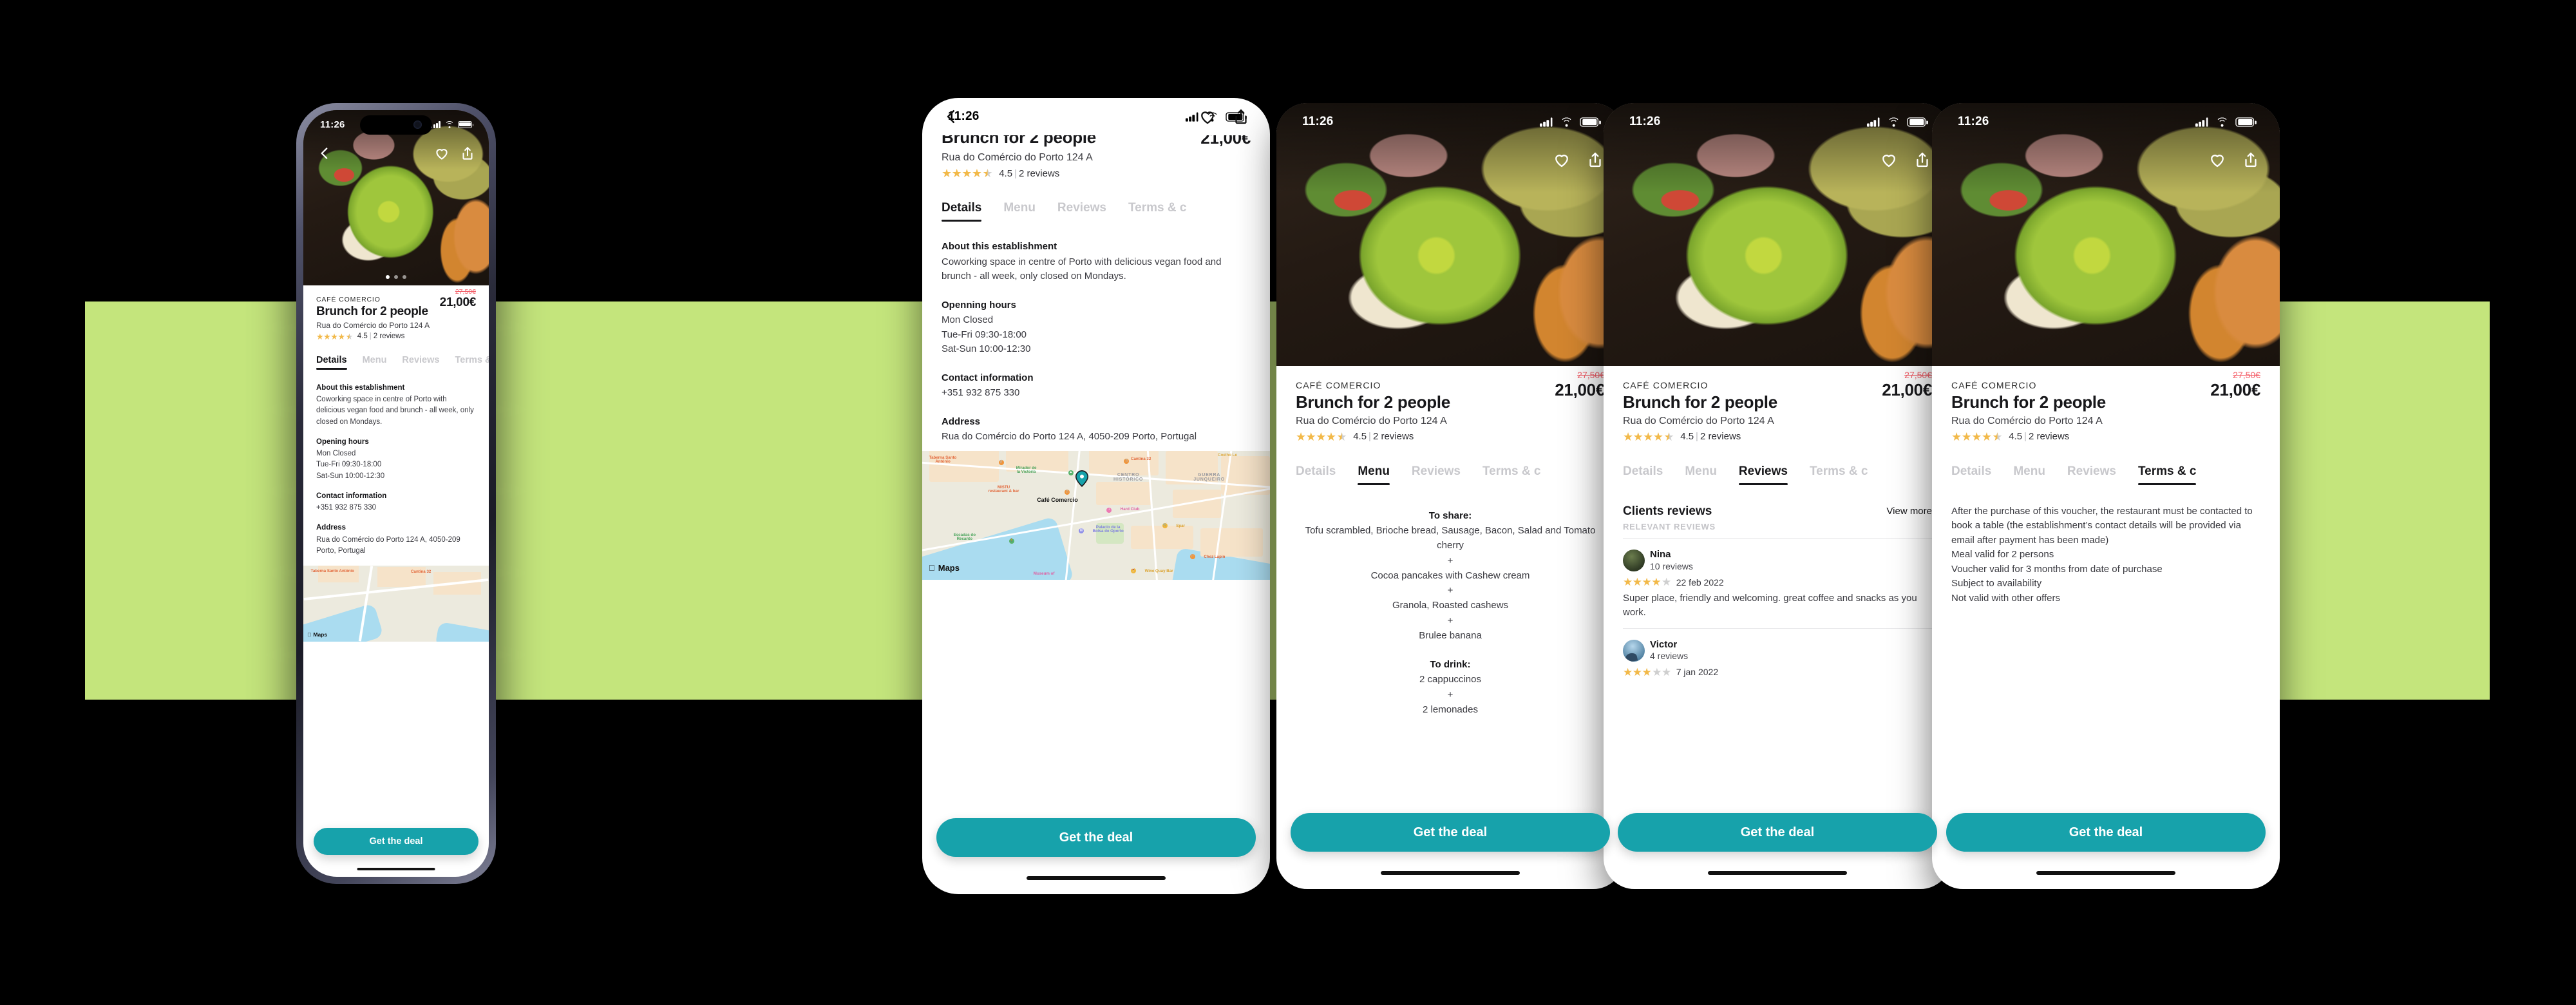 The image size is (2576, 1005). What do you see at coordinates (1634, 561) in the screenshot?
I see `avatar` at bounding box center [1634, 561].